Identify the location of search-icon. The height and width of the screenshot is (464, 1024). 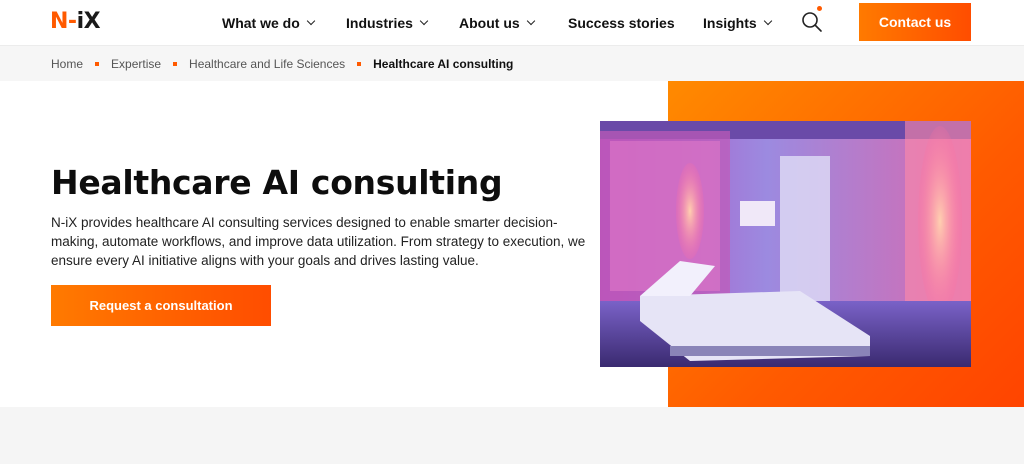
(812, 20).